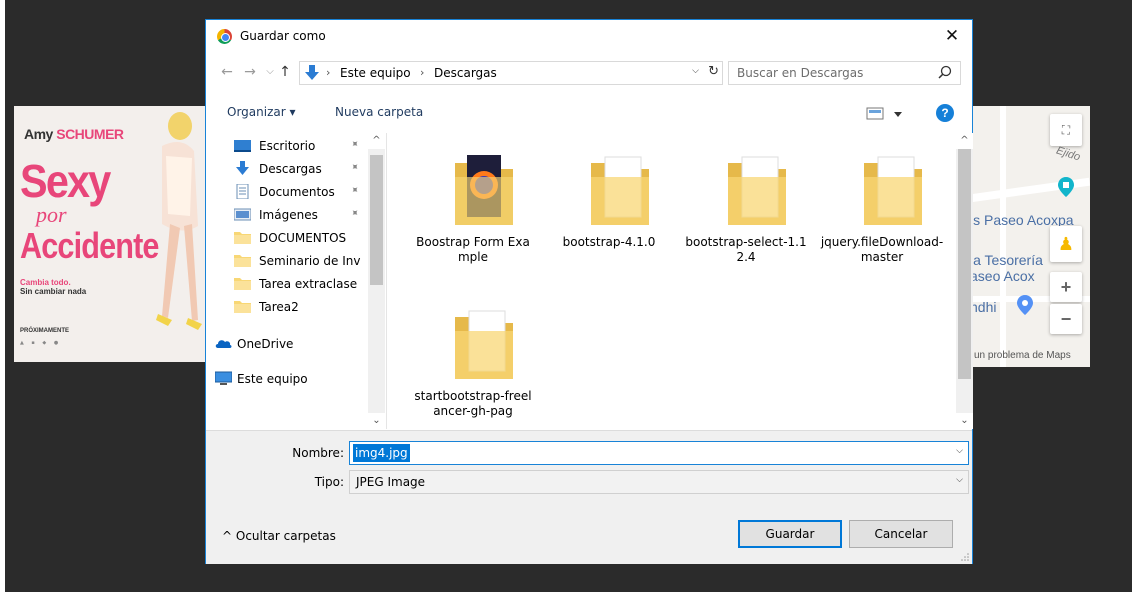 The height and width of the screenshot is (592, 1132). I want to click on sidebar-item-label: Documentos, so click(297, 192).